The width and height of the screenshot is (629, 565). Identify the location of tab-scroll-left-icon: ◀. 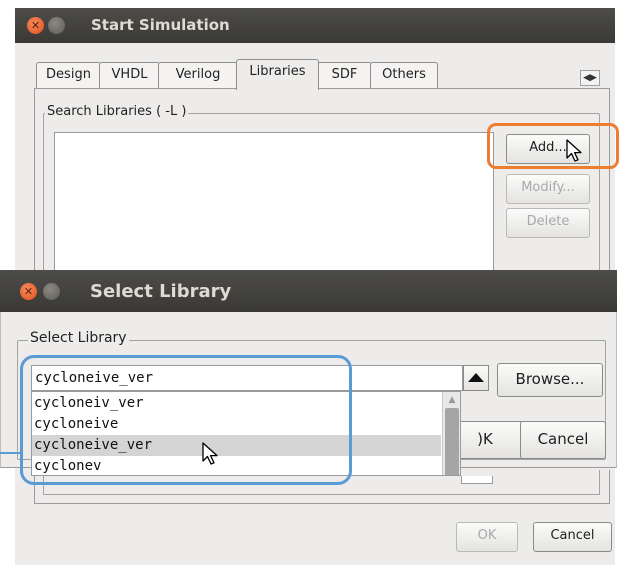
(586, 78).